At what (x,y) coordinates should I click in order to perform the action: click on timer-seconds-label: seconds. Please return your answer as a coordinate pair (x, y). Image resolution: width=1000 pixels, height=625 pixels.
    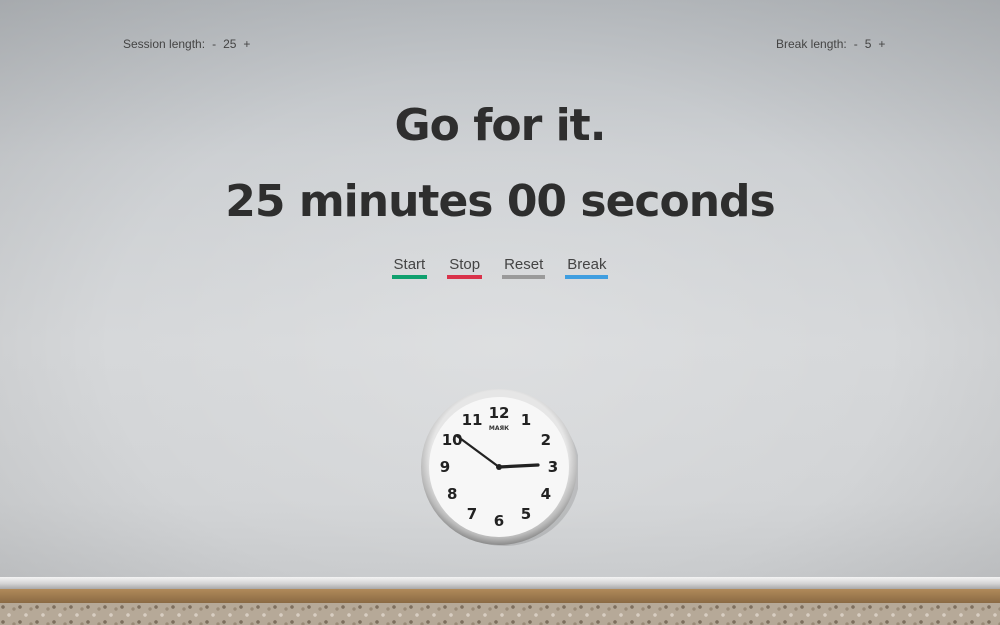
    Looking at the image, I should click on (677, 201).